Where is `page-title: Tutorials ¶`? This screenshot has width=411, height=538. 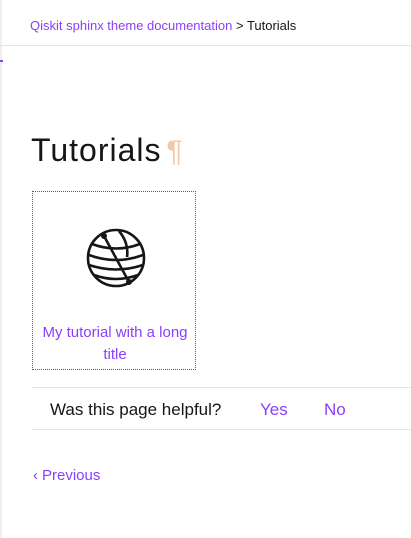
page-title: Tutorials ¶ is located at coordinates (107, 150).